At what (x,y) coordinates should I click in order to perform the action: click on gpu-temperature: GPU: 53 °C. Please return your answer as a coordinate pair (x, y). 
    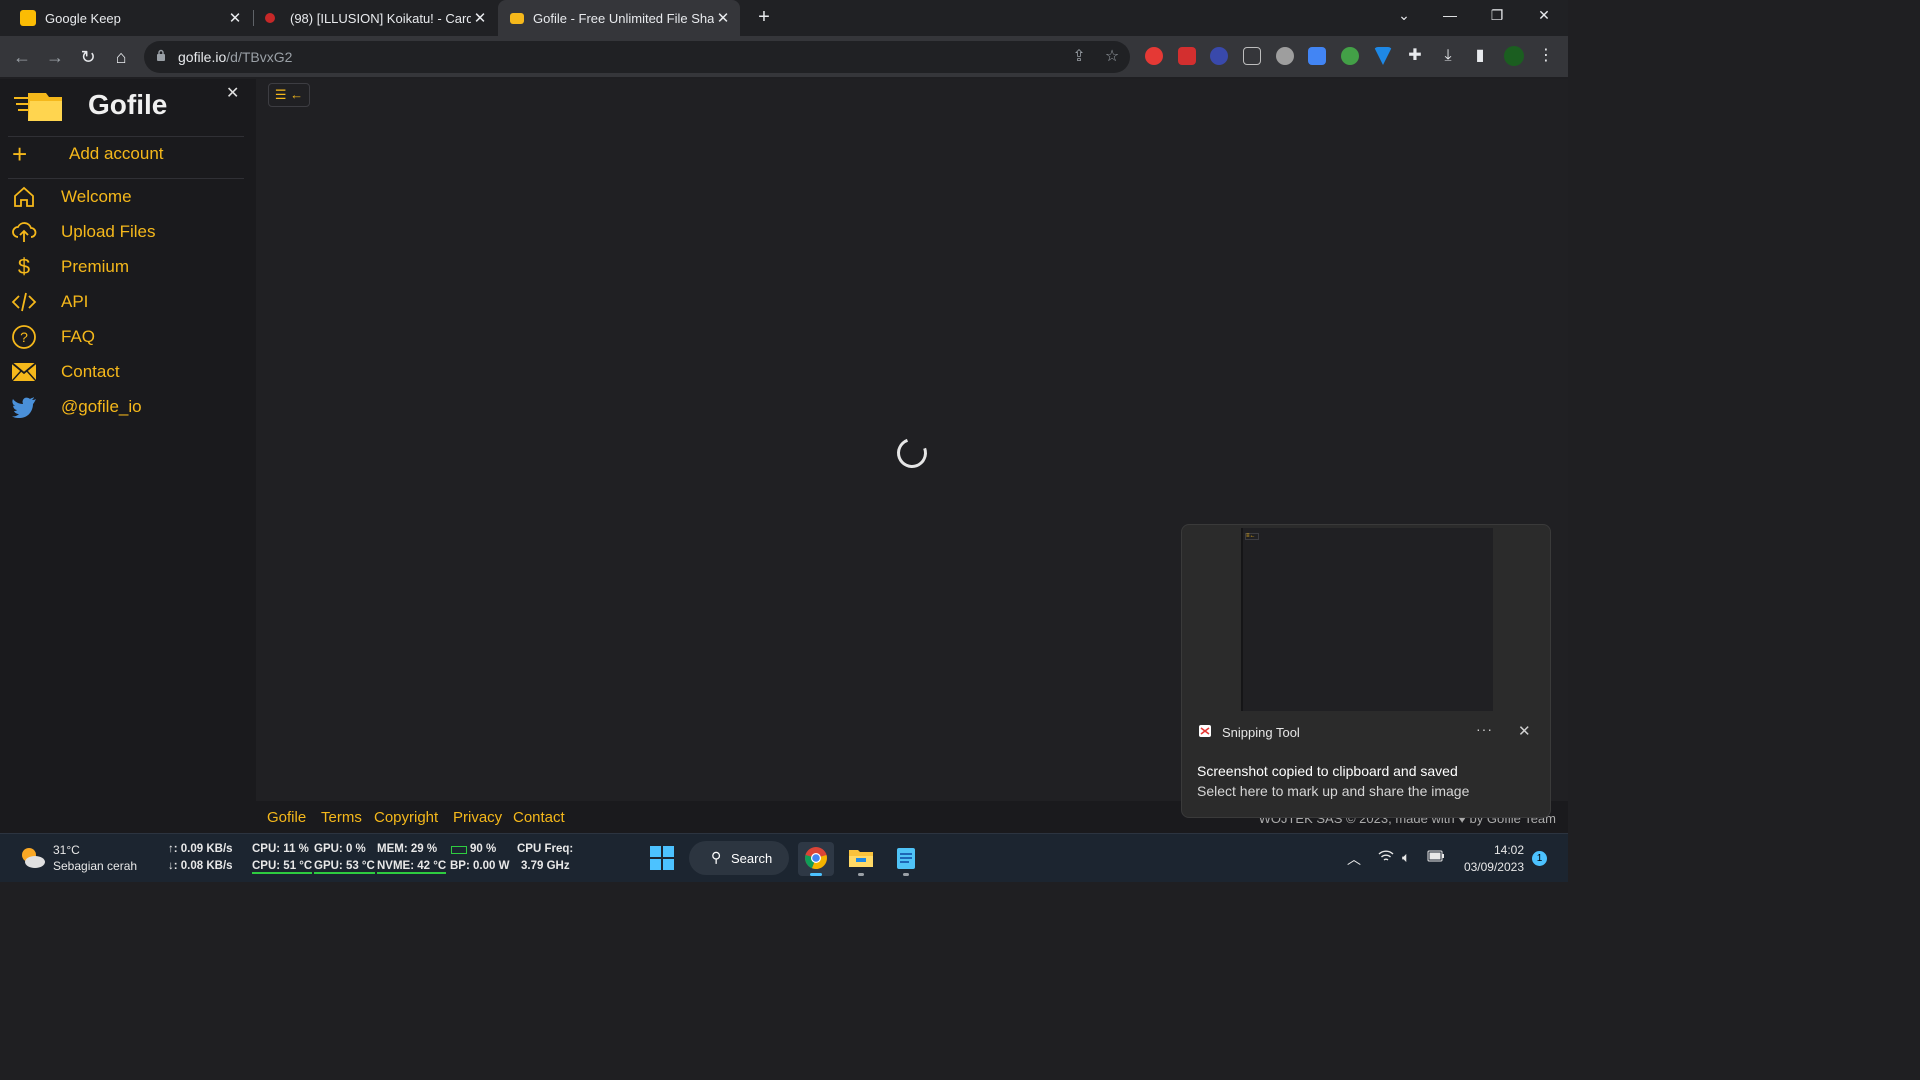
    Looking at the image, I should click on (344, 867).